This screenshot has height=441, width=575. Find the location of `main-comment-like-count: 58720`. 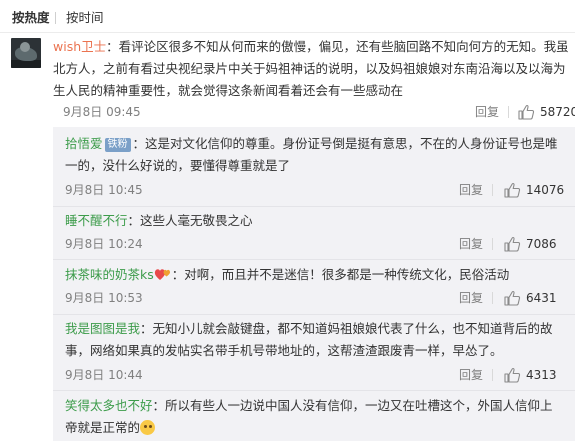

main-comment-like-count: 58720 is located at coordinates (557, 112).